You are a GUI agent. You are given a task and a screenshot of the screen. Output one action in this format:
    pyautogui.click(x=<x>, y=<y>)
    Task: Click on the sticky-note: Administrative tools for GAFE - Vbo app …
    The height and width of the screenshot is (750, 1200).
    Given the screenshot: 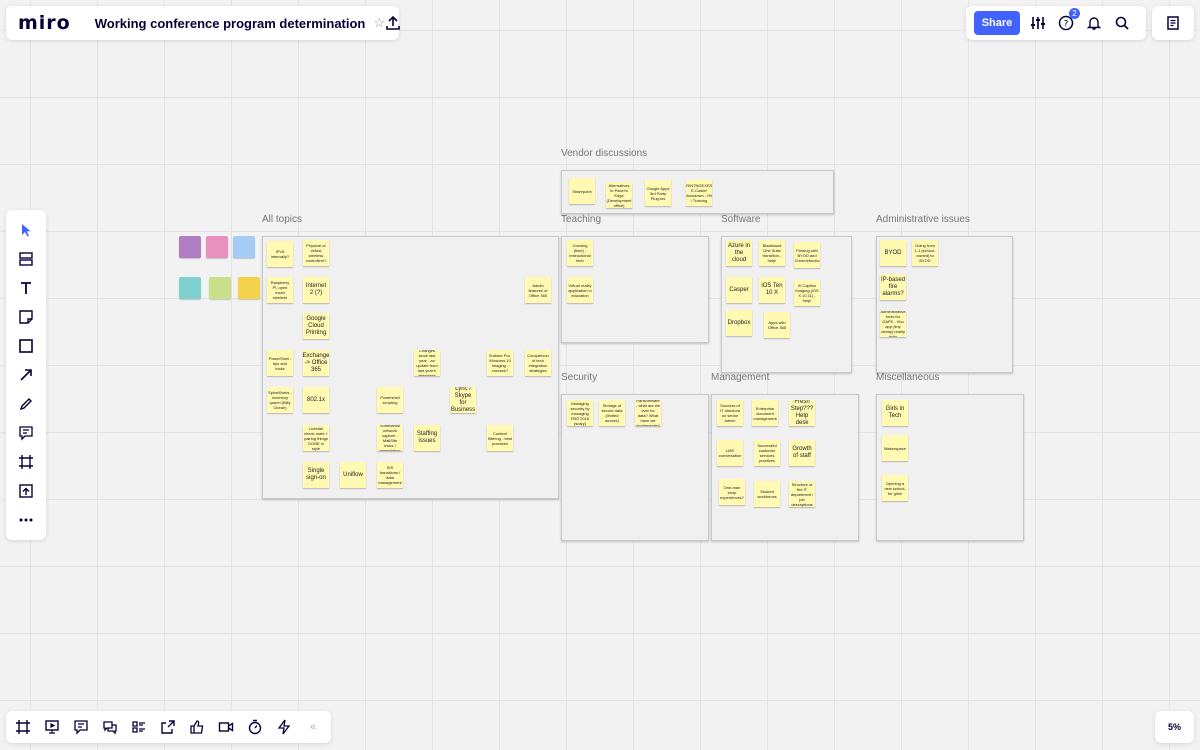 What is the action you would take?
    pyautogui.click(x=893, y=324)
    